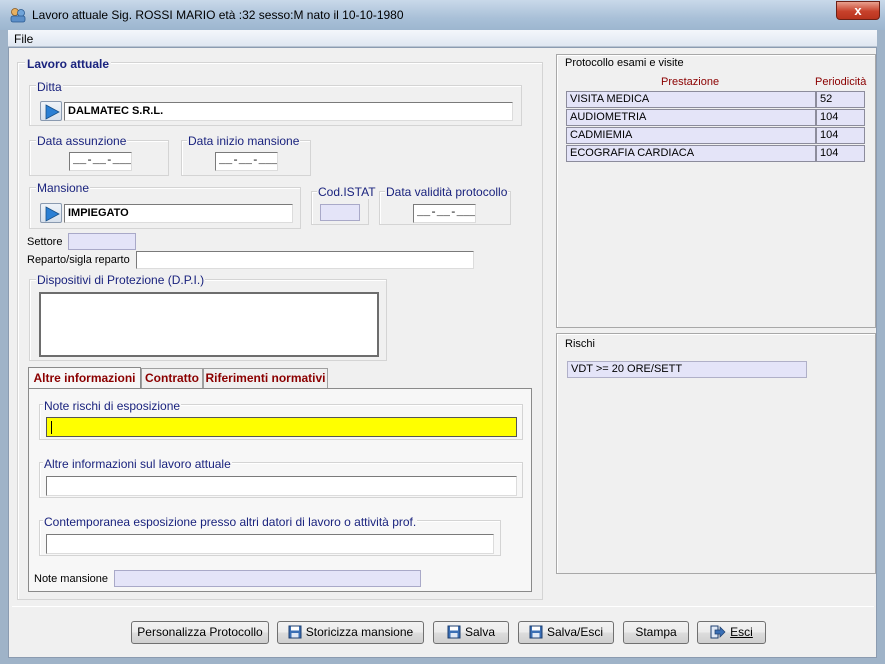  I want to click on tab-riferimenti-normativi: Riferimenti normativi, so click(265, 378).